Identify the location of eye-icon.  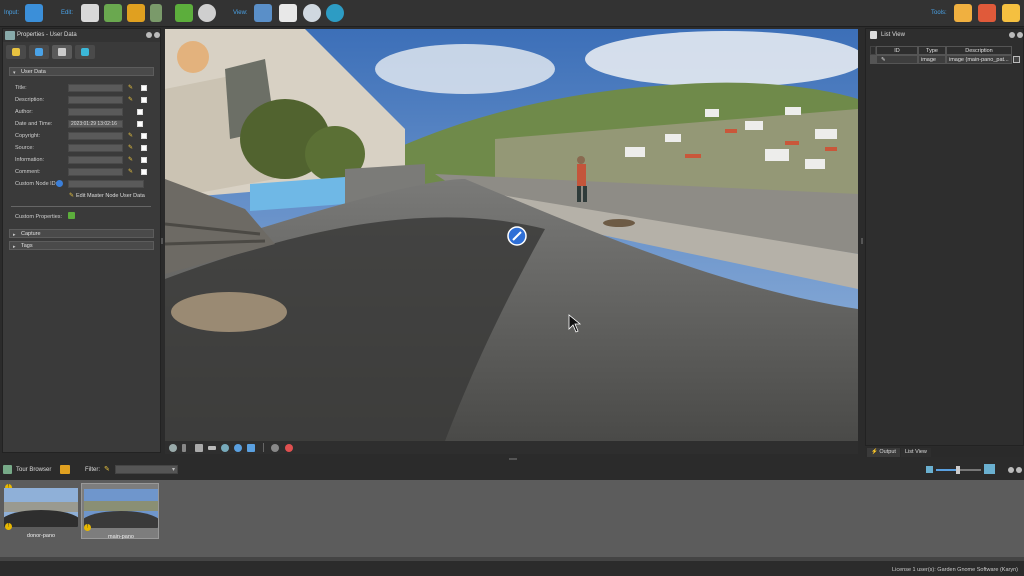
(335, 13).